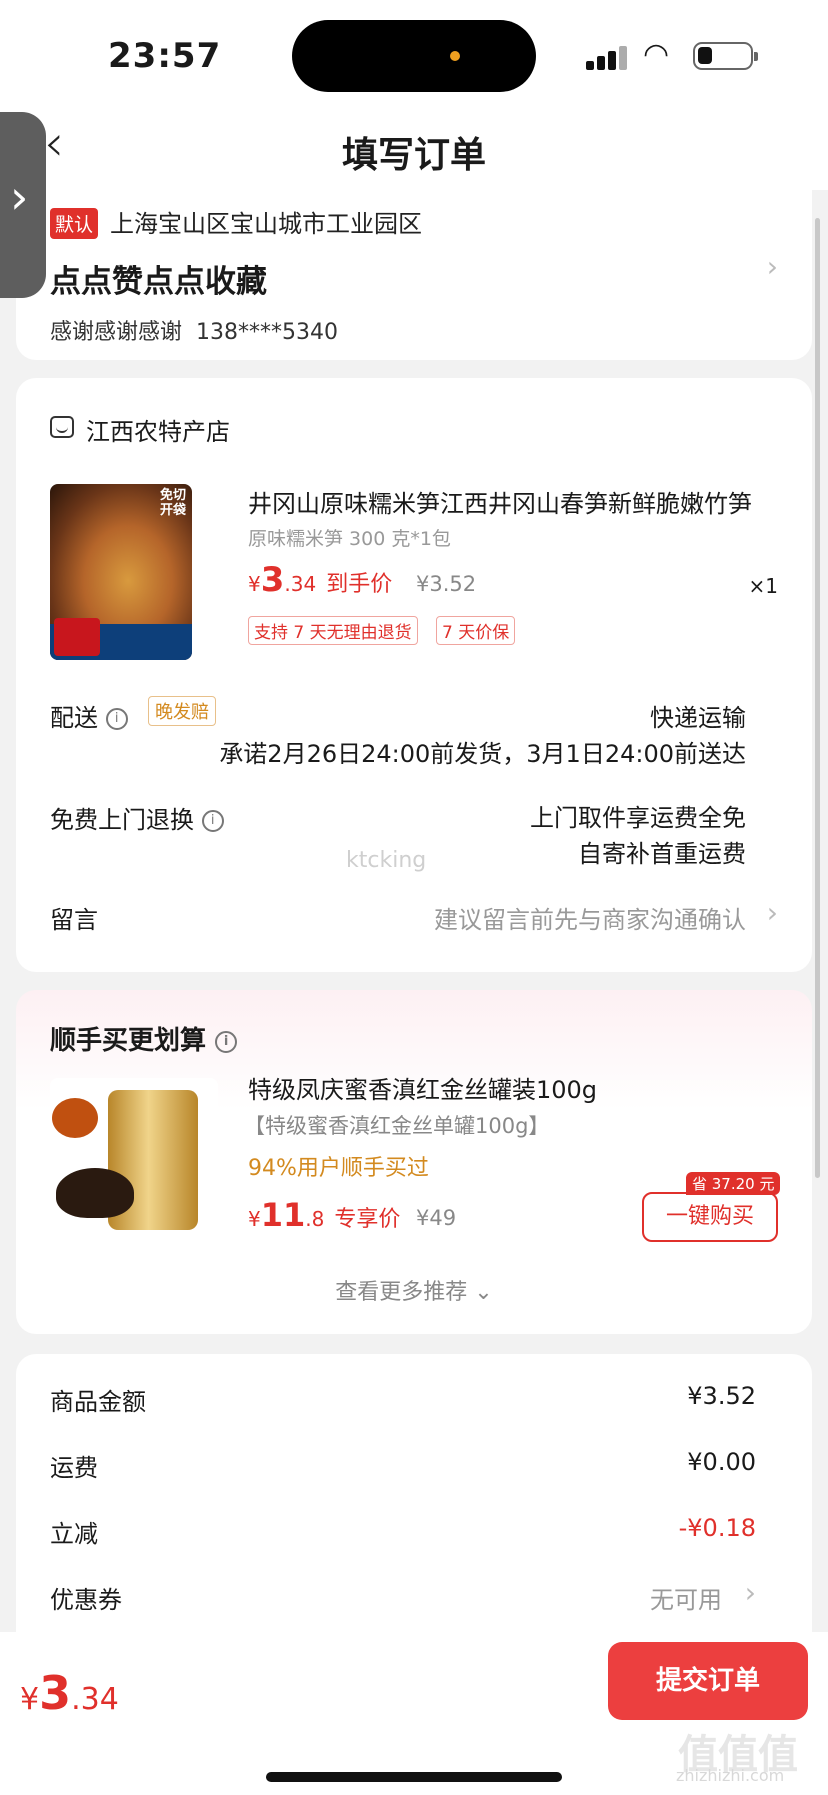 The height and width of the screenshot is (1795, 828). I want to click on tea-bought-rate: 94%用户顺手买过, so click(338, 1168).